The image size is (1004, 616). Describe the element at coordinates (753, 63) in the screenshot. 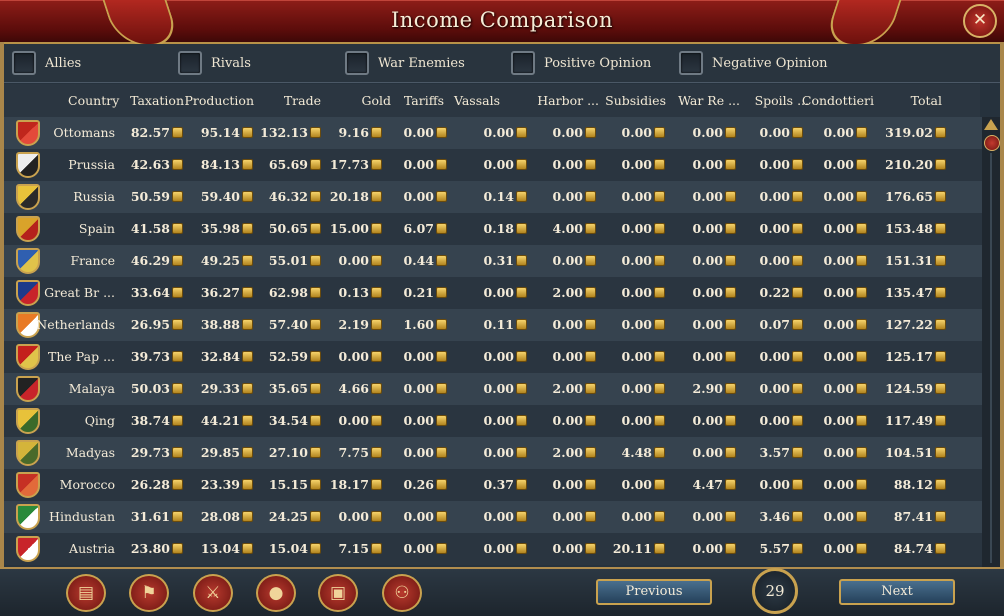

I see `filter-4: Negative Opinion` at that location.